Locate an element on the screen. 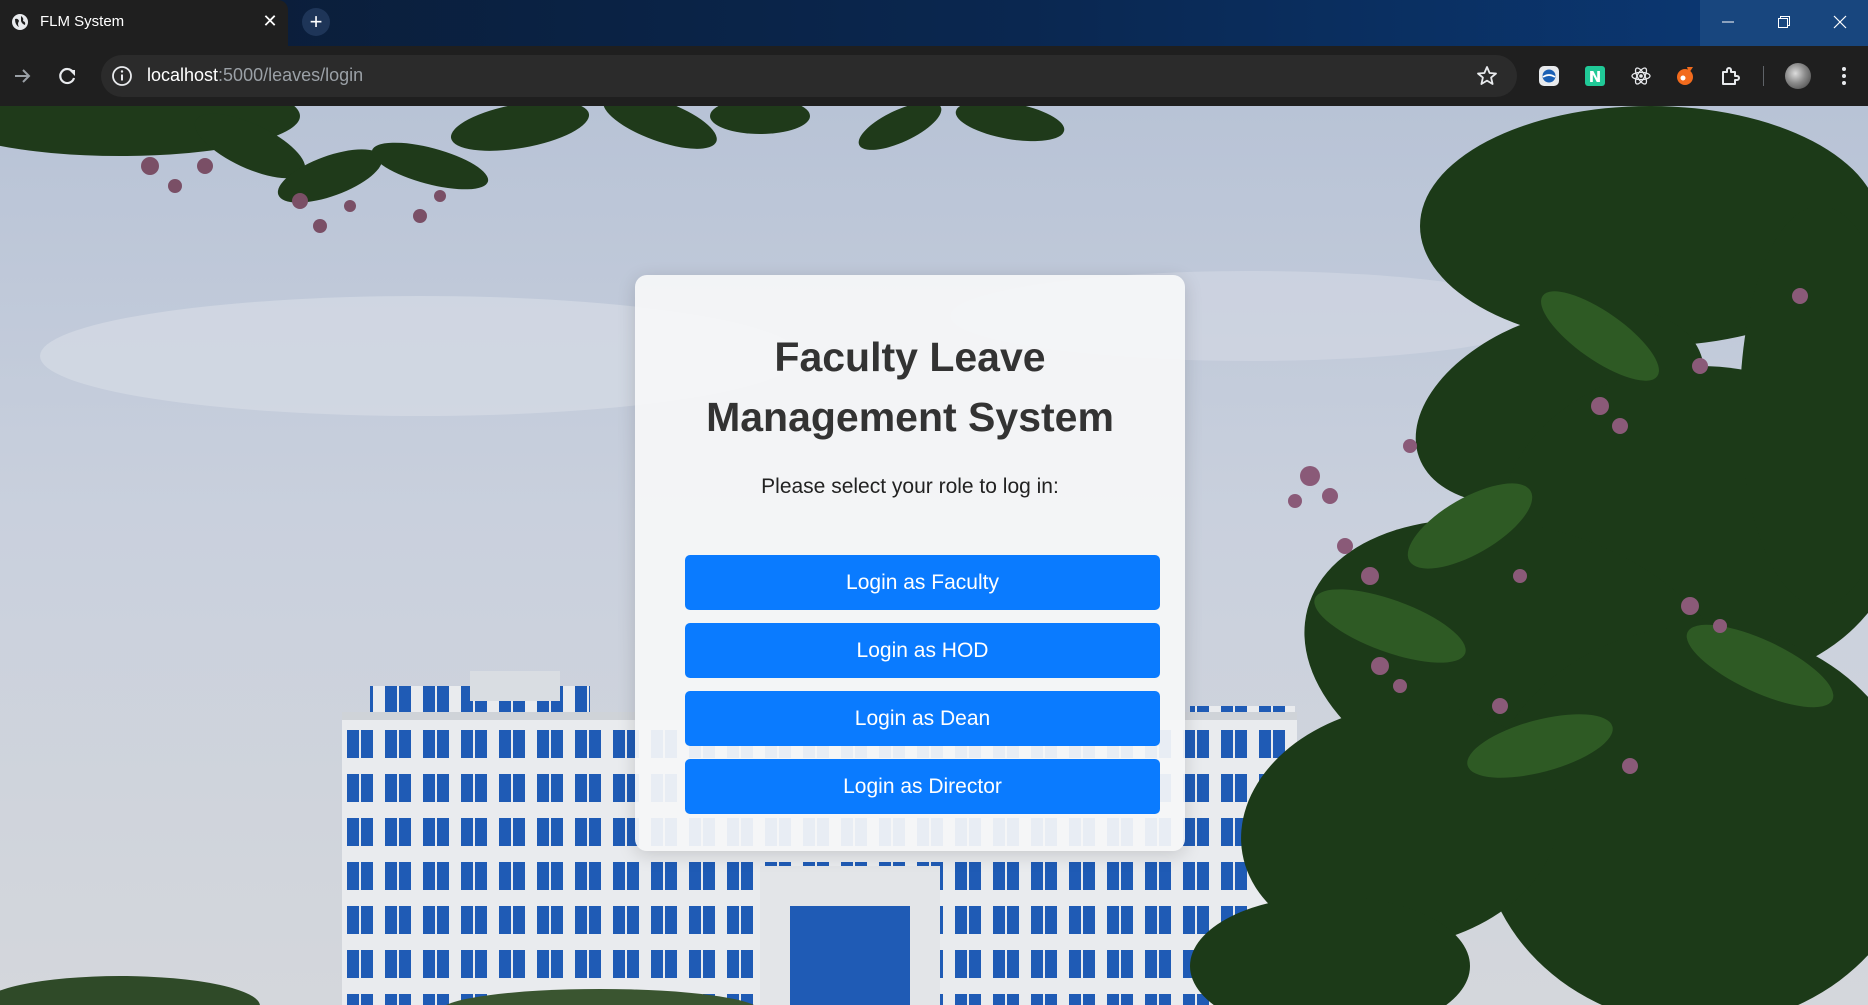  close-icon is located at coordinates (1840, 22).